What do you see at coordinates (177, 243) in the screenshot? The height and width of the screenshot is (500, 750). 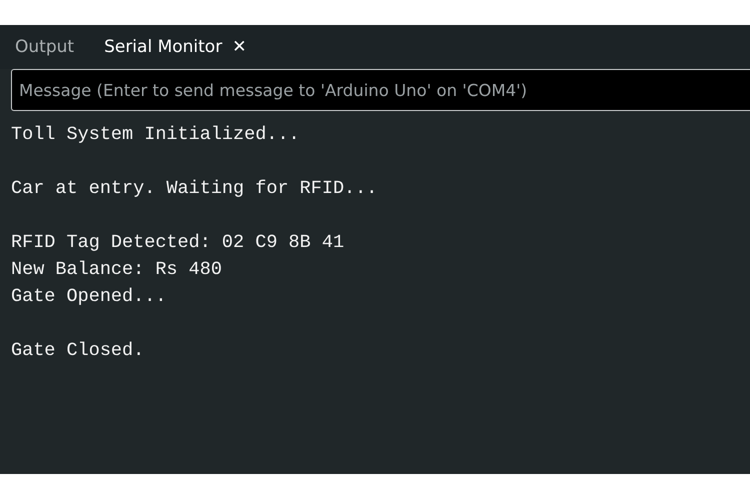 I see `console-line: RFID Tag Detected: 02 C9 8B 41` at bounding box center [177, 243].